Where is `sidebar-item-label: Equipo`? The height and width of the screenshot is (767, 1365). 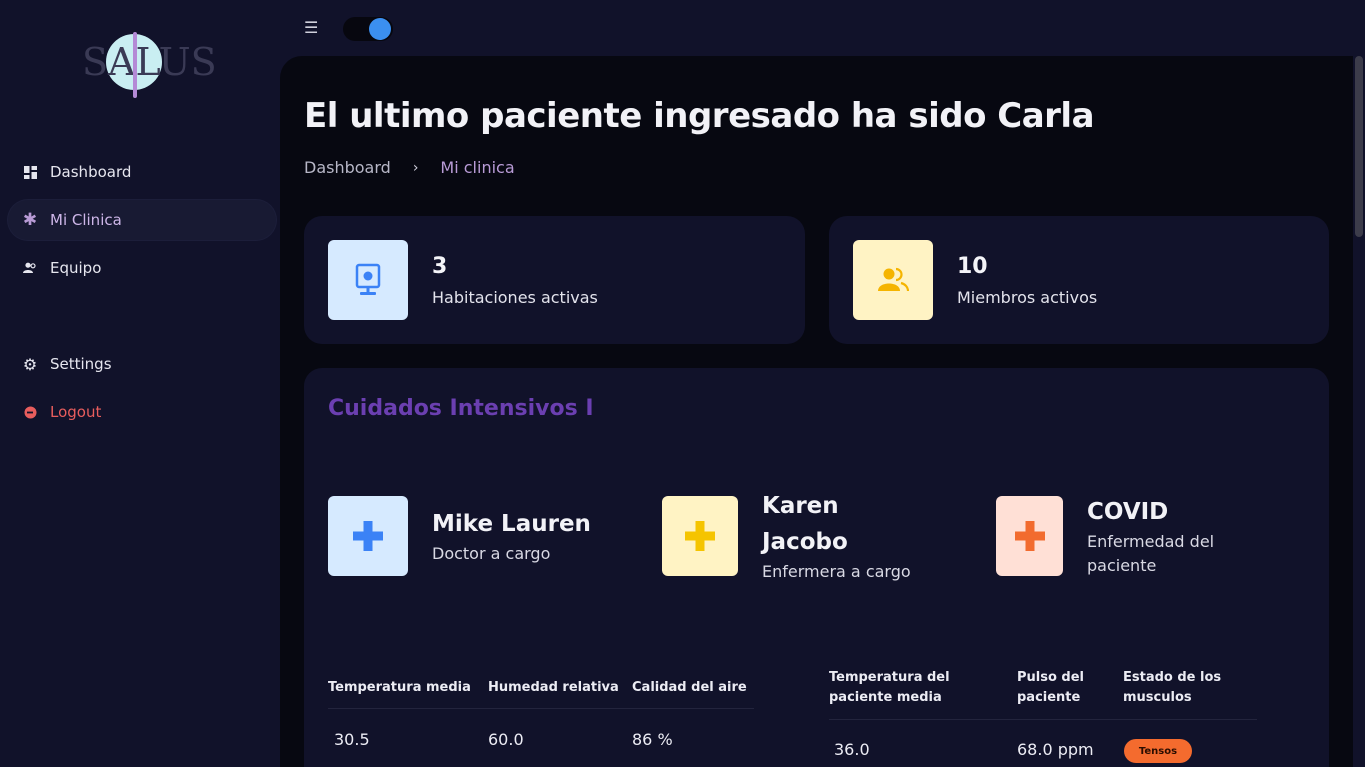 sidebar-item-label: Equipo is located at coordinates (76, 268).